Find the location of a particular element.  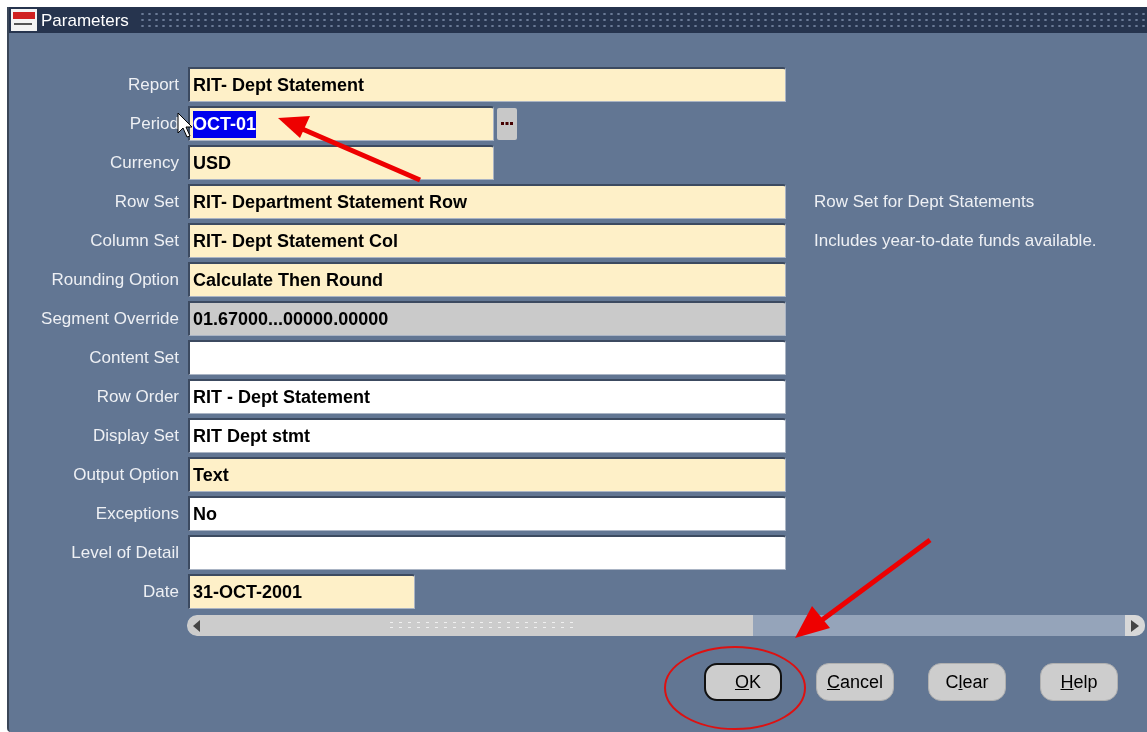

input-field: USD is located at coordinates (341, 162).